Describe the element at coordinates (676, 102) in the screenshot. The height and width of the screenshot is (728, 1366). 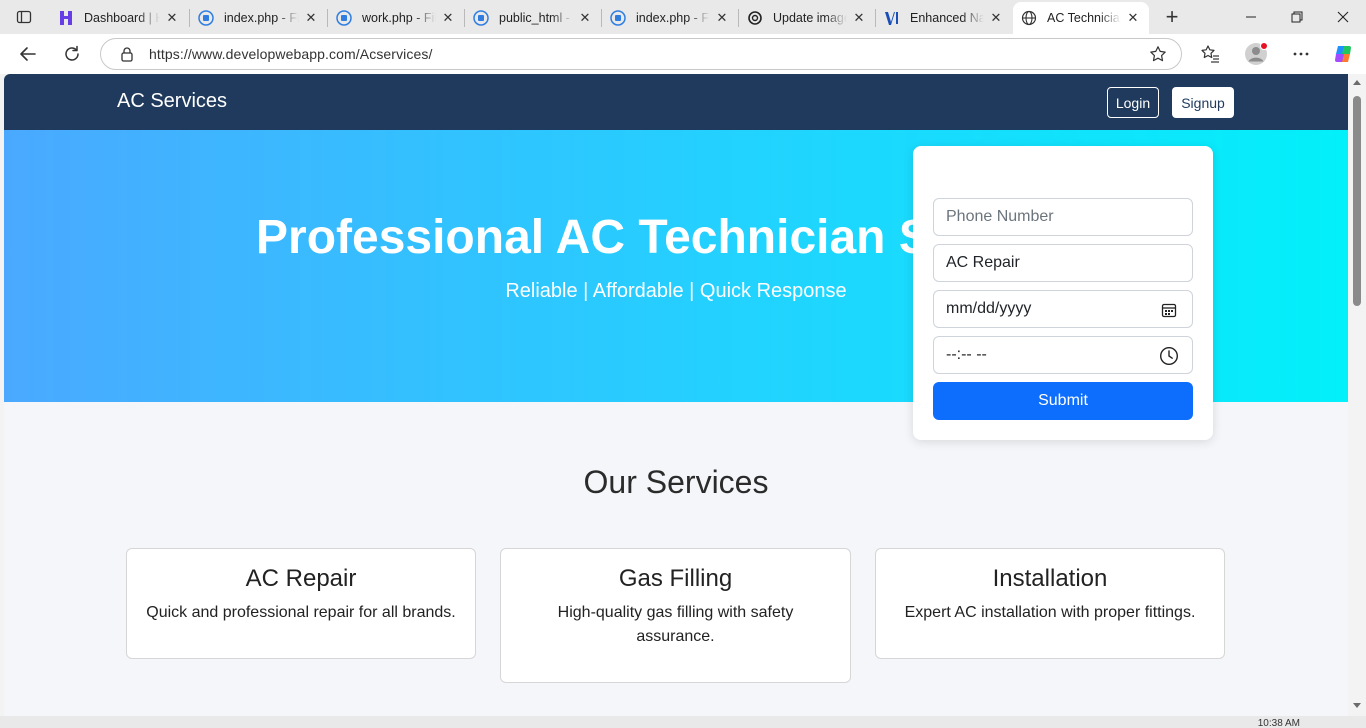
I see `site-navbar: AC Services Login Signup` at that location.